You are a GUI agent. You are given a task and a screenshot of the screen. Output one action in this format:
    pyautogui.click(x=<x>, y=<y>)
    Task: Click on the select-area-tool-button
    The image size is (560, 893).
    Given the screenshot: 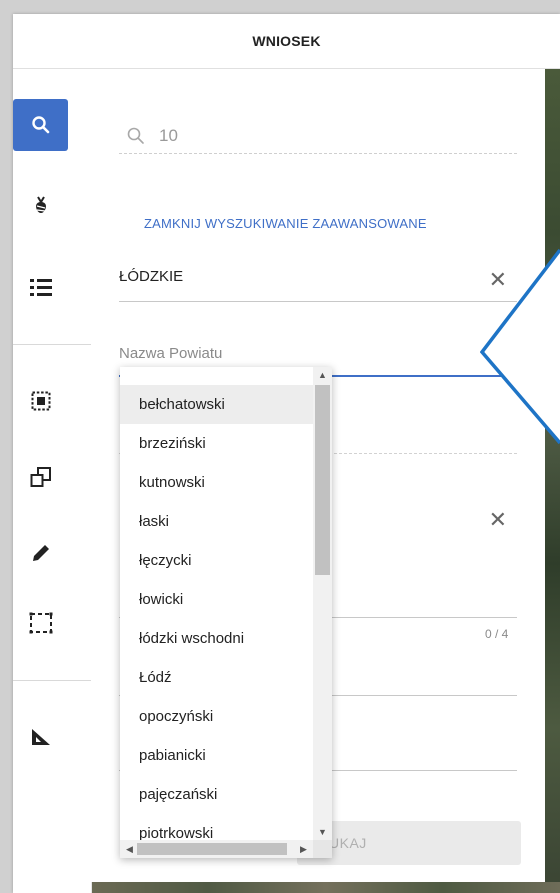 What is the action you would take?
    pyautogui.click(x=41, y=401)
    